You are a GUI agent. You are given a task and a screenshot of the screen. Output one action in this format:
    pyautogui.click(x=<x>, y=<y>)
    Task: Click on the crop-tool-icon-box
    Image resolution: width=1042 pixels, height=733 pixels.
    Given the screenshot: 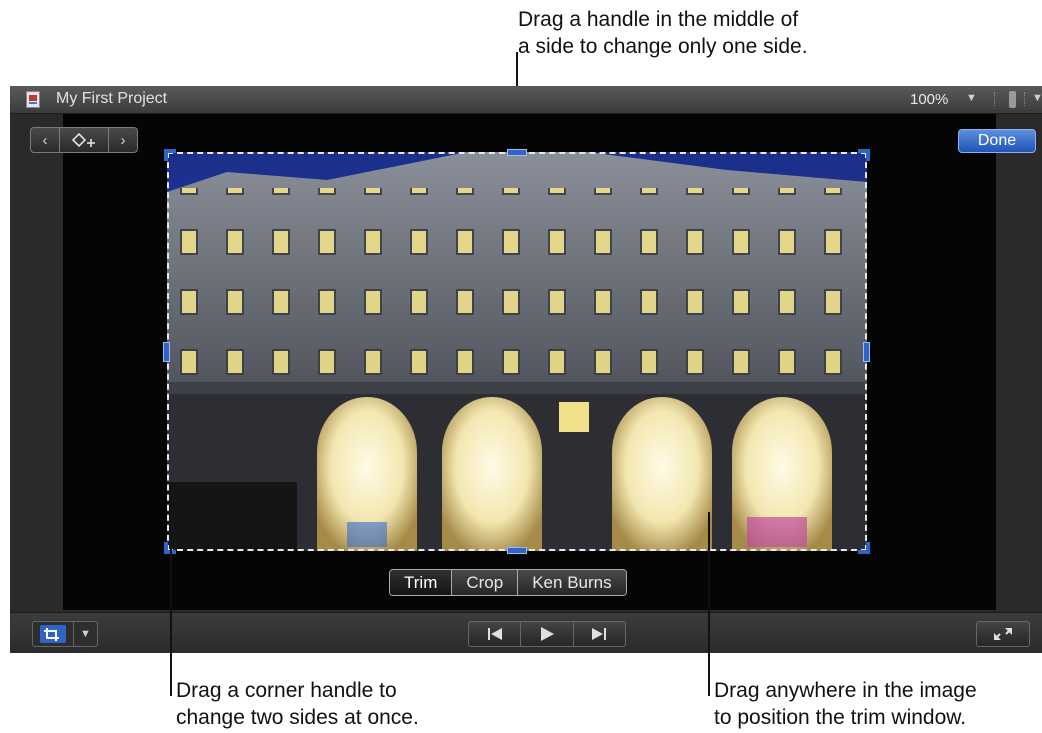 What is the action you would take?
    pyautogui.click(x=53, y=634)
    